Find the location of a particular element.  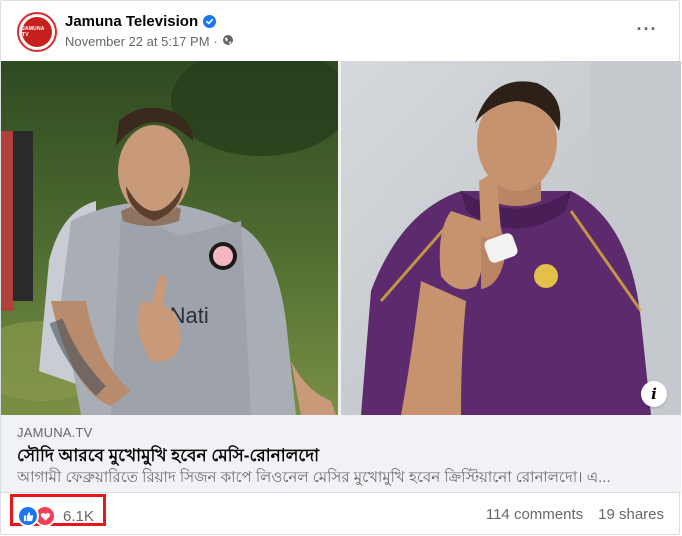

more-options-button: ··· is located at coordinates (647, 29).